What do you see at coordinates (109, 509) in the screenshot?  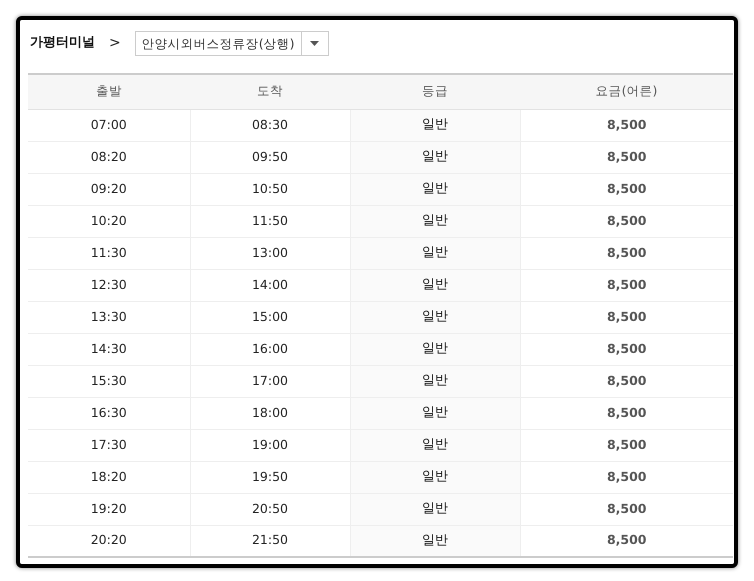 I see `table-cell: 19:20` at bounding box center [109, 509].